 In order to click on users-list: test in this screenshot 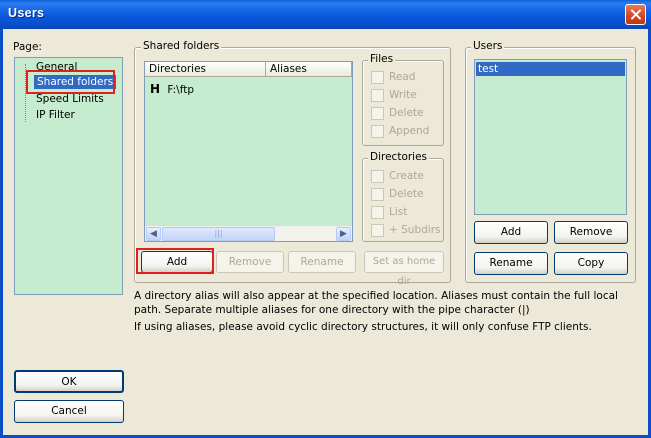, I will do `click(550, 137)`.